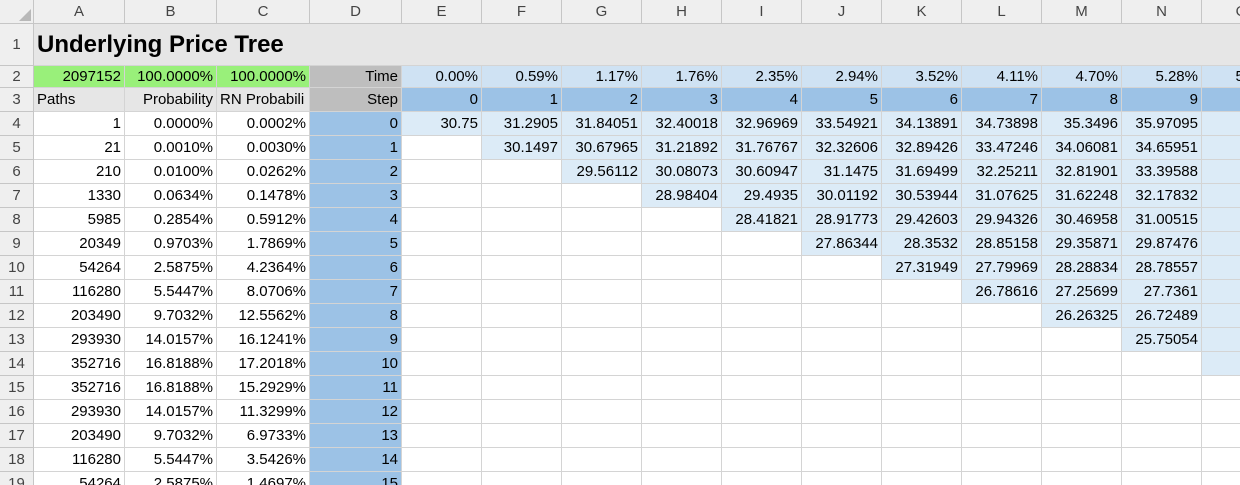 Image resolution: width=1240 pixels, height=485 pixels. Describe the element at coordinates (263, 12) in the screenshot. I see `column-header-c: C` at that location.